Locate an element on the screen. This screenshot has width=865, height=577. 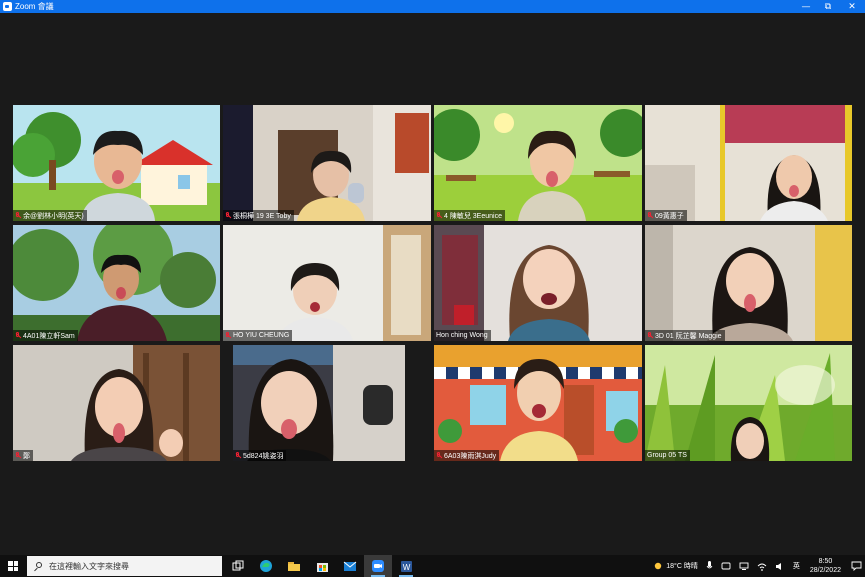
zoom-taskbar-button is located at coordinates (378, 566).